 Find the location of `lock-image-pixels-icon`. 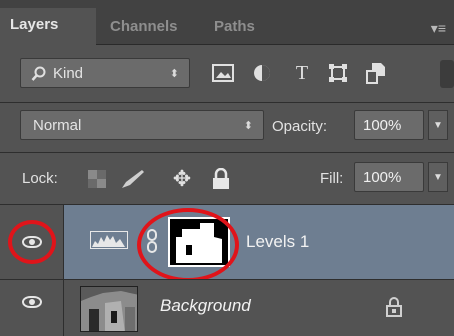

lock-image-pixels-icon is located at coordinates (133, 179).